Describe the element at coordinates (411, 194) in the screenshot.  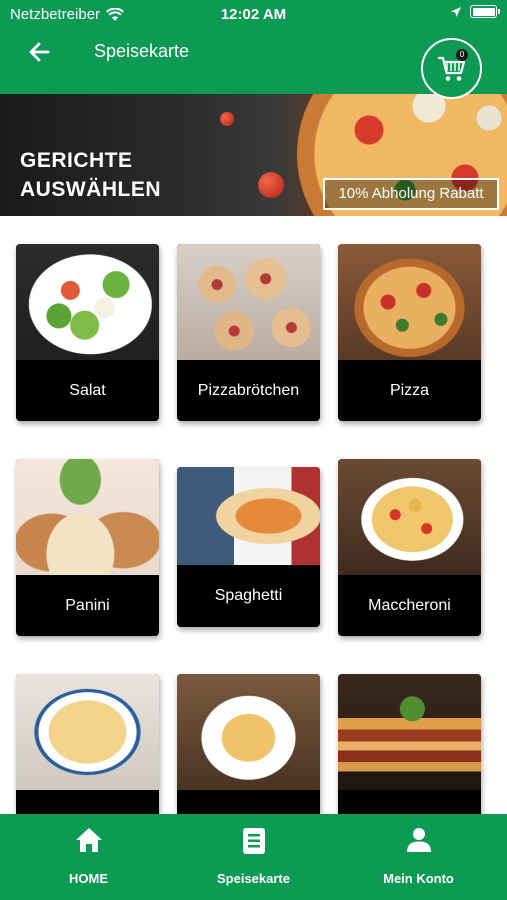
I see `discount-badge: 10% Abholung Rabatt` at that location.